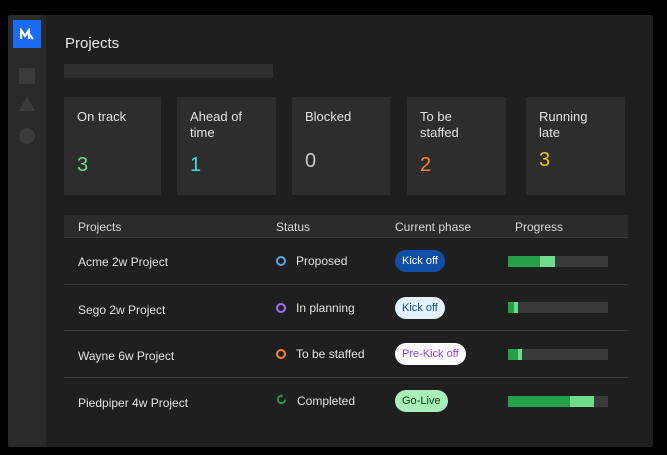 The height and width of the screenshot is (455, 667). I want to click on status-label: In planning, so click(325, 307).